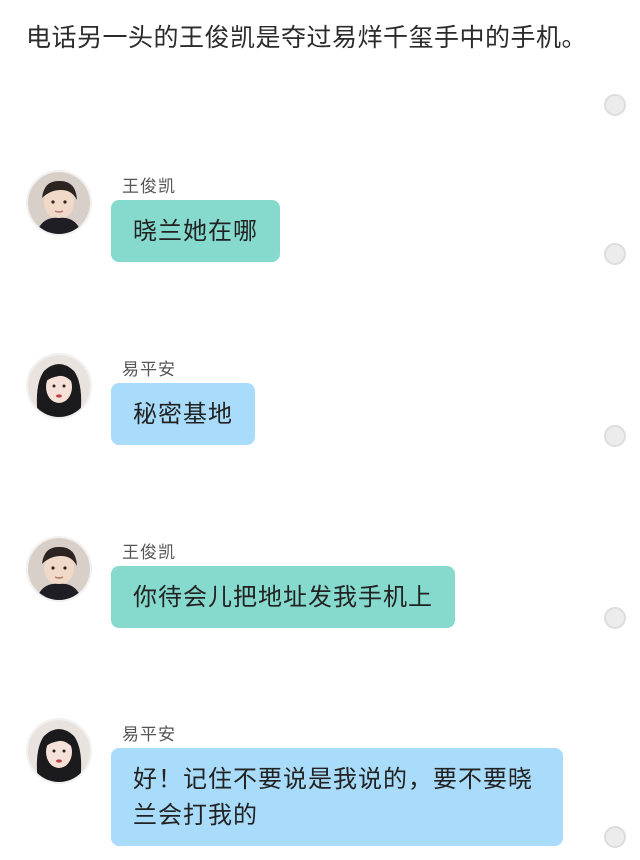 Image resolution: width=640 pixels, height=860 pixels. I want to click on chat-message: 易平安 好！记住不要说是我说的，要不要晓兰会打我的, so click(316, 788).